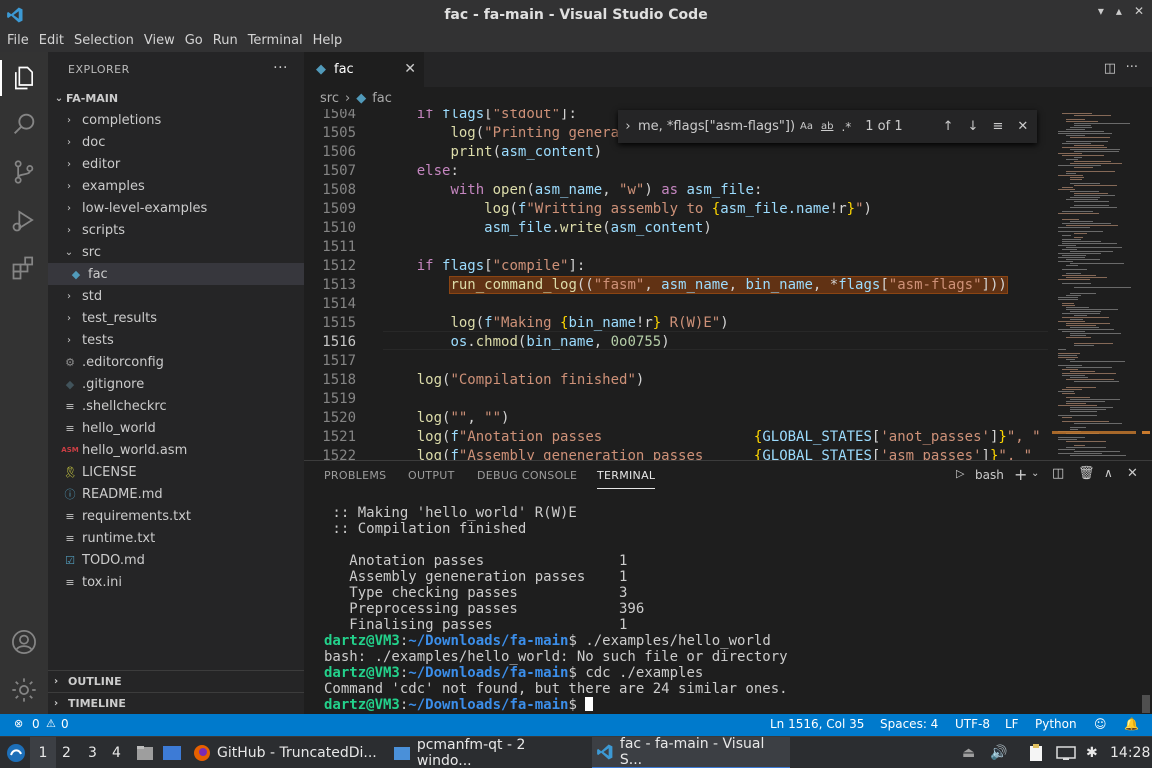 The height and width of the screenshot is (768, 1152). Describe the element at coordinates (1022, 126) in the screenshot. I see `close-find-icon: ✕` at that location.